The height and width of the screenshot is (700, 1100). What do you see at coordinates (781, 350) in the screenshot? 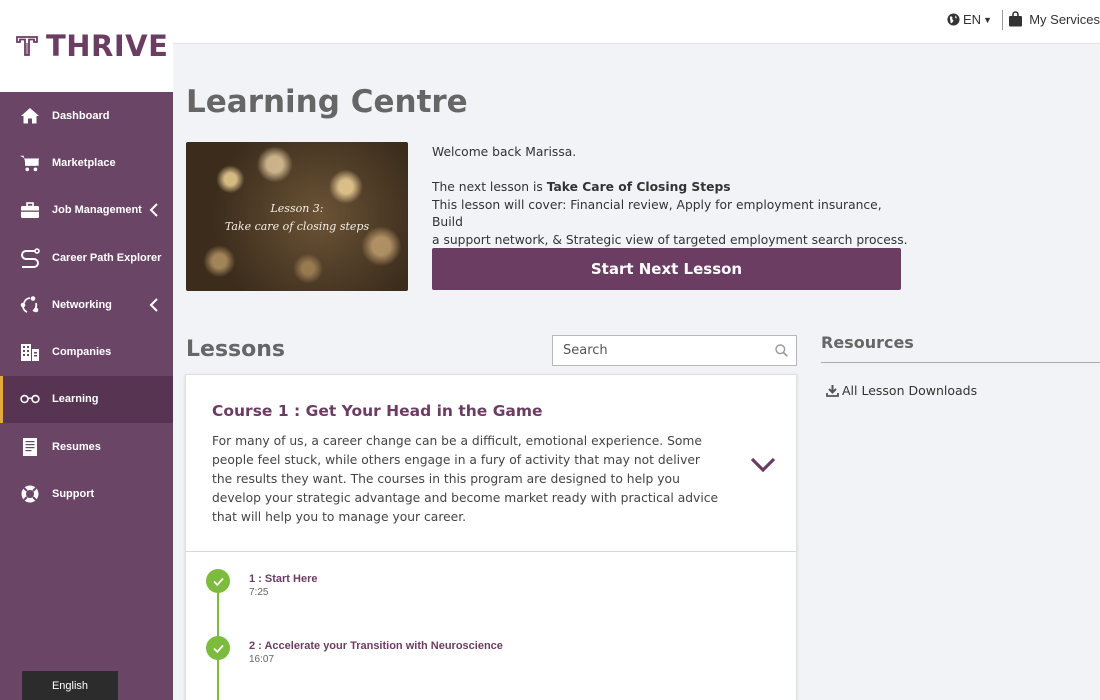
I see `search-icon` at bounding box center [781, 350].